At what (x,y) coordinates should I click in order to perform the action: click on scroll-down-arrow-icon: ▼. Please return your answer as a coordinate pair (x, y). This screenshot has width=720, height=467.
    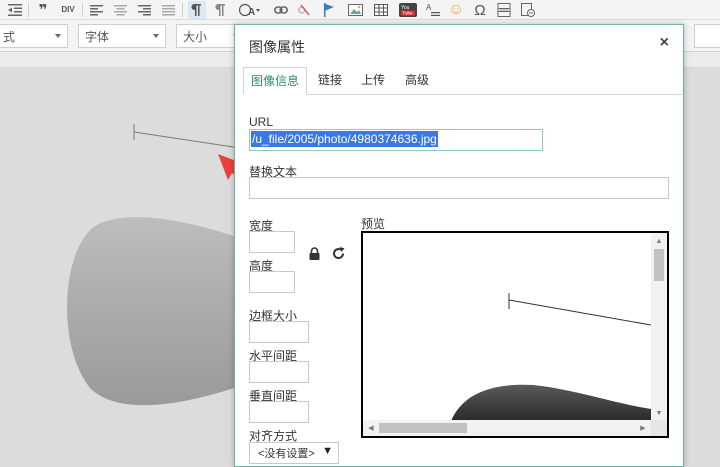
    Looking at the image, I should click on (659, 413).